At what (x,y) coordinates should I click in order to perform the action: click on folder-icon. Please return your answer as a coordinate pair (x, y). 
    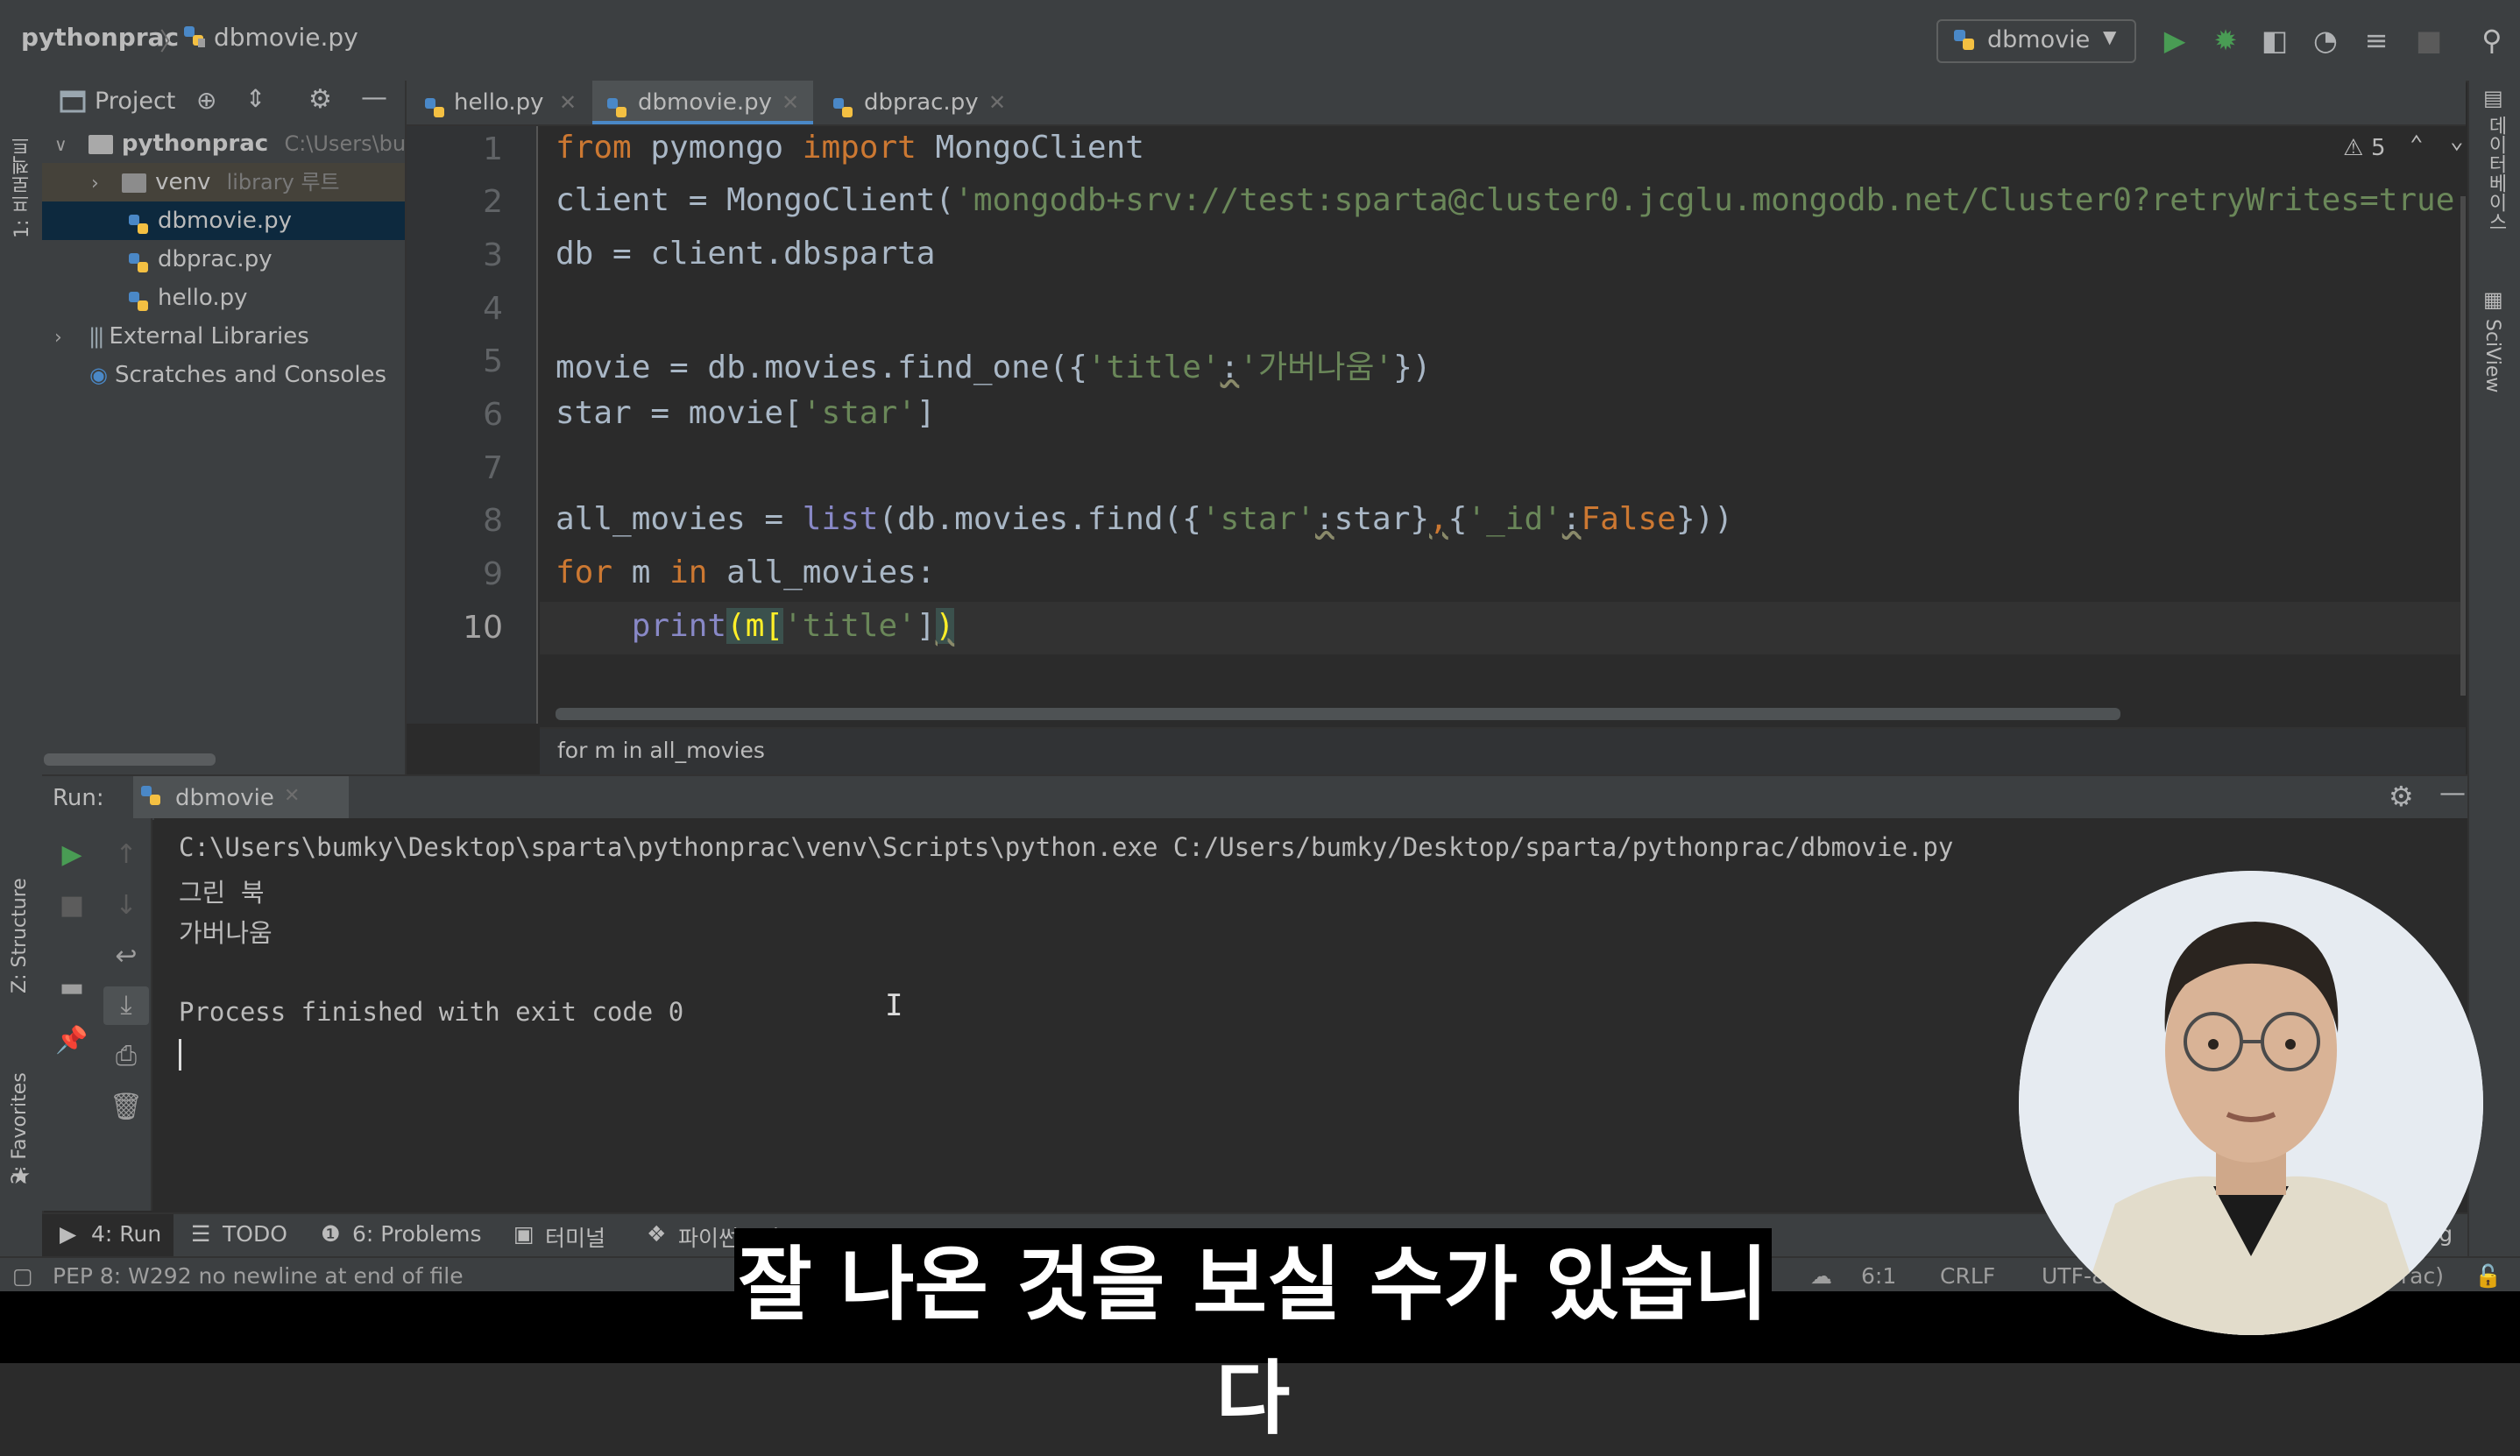
    Looking at the image, I should click on (134, 183).